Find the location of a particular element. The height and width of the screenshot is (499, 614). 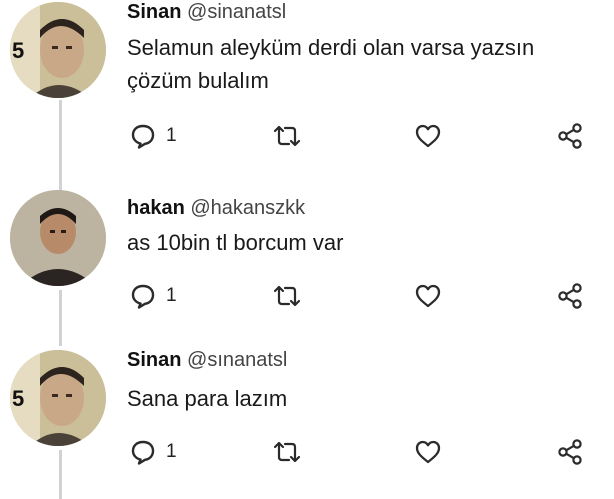

tweet-header: Sinan @sinanatsl is located at coordinates (206, 12).